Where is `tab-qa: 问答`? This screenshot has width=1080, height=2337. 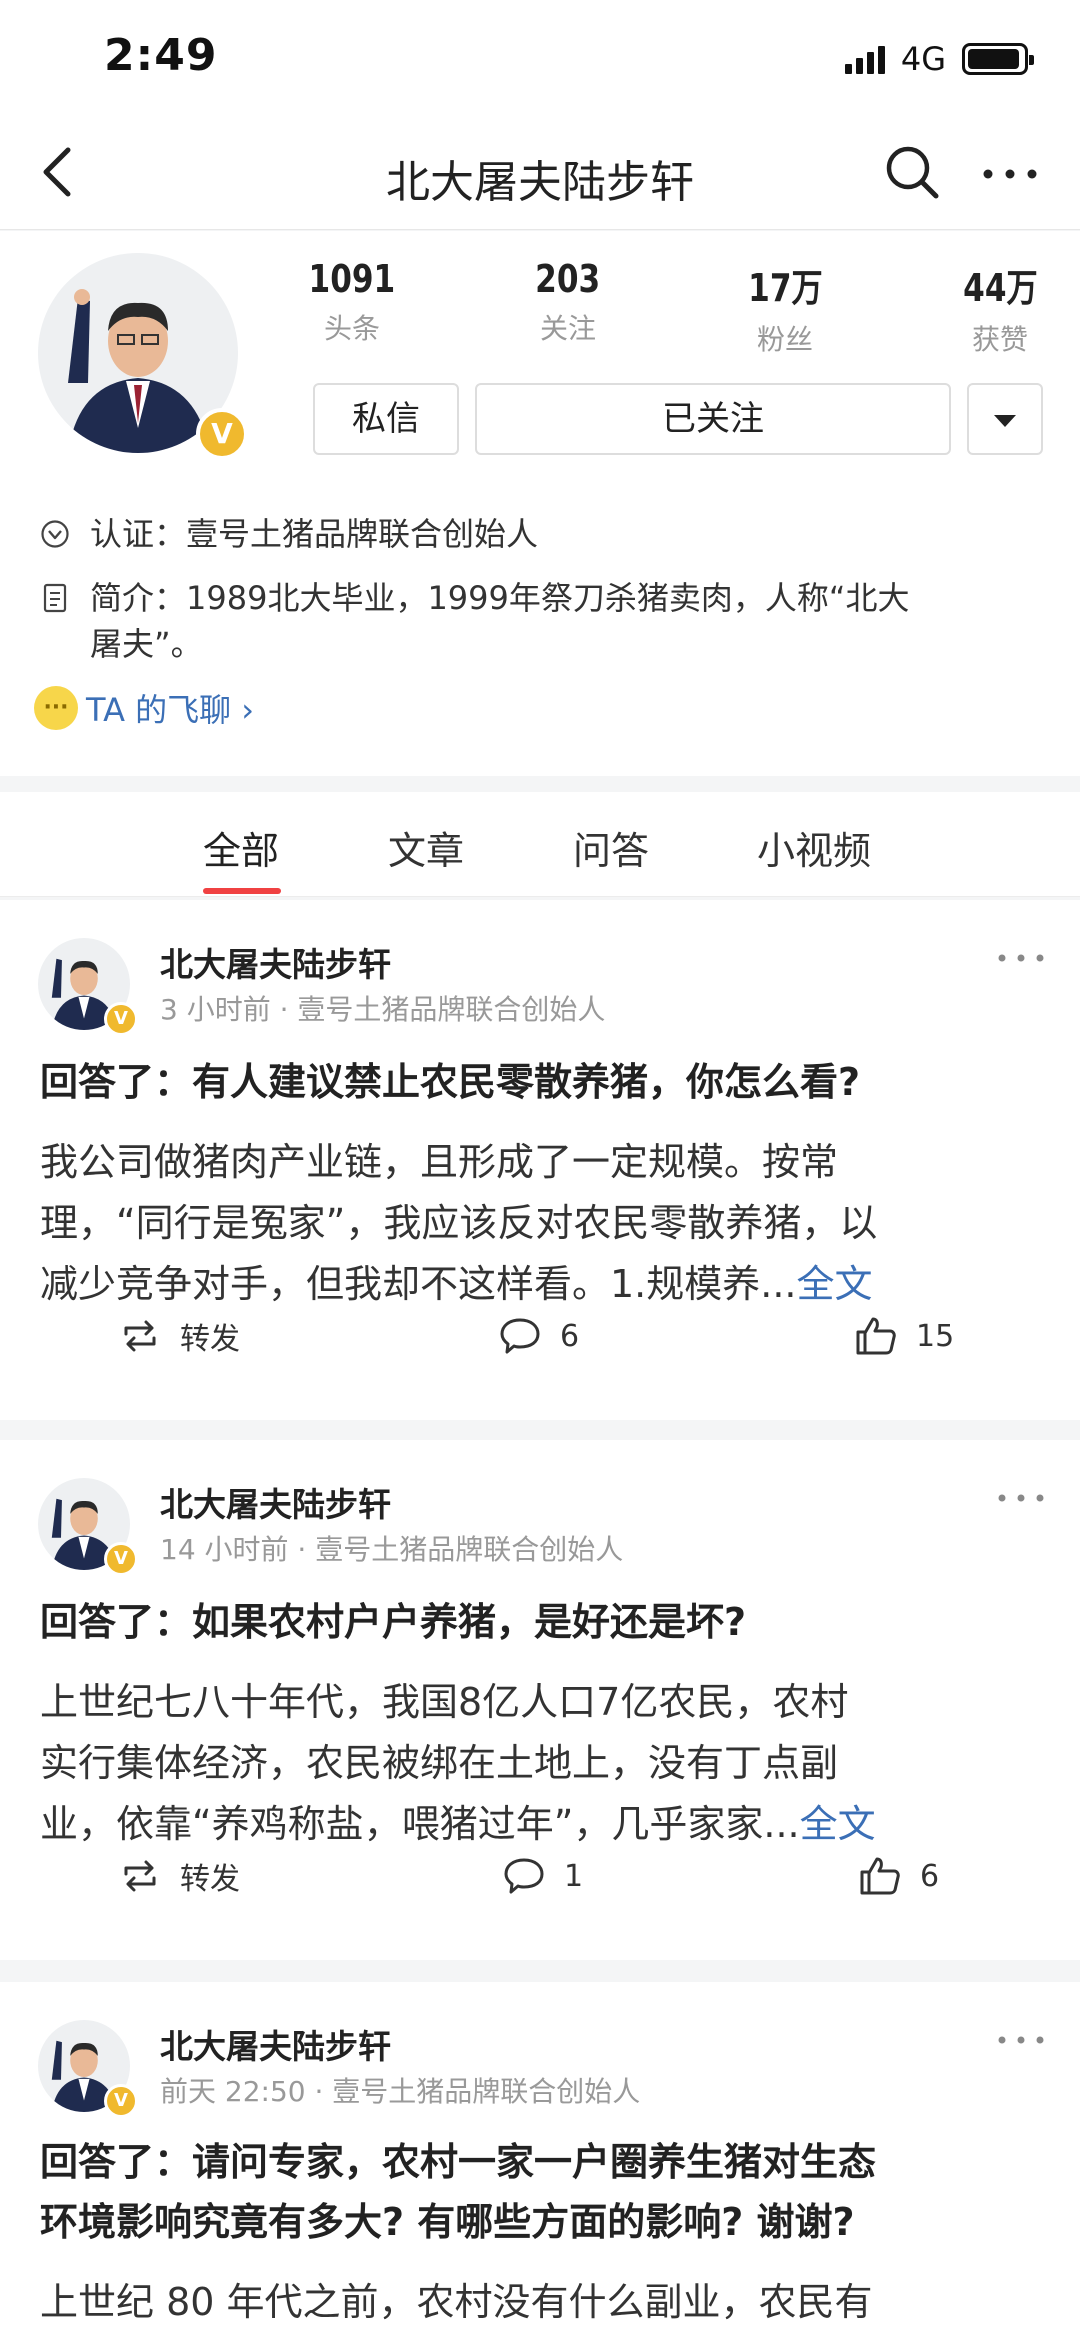 tab-qa: 问答 is located at coordinates (611, 847).